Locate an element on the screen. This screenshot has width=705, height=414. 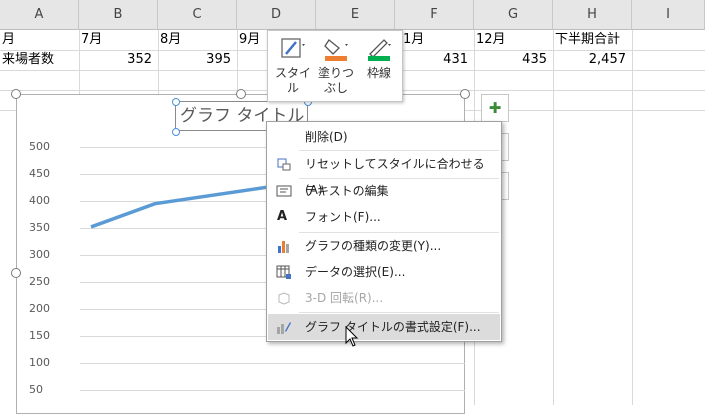
cell-g2: 435 is located at coordinates (513, 60).